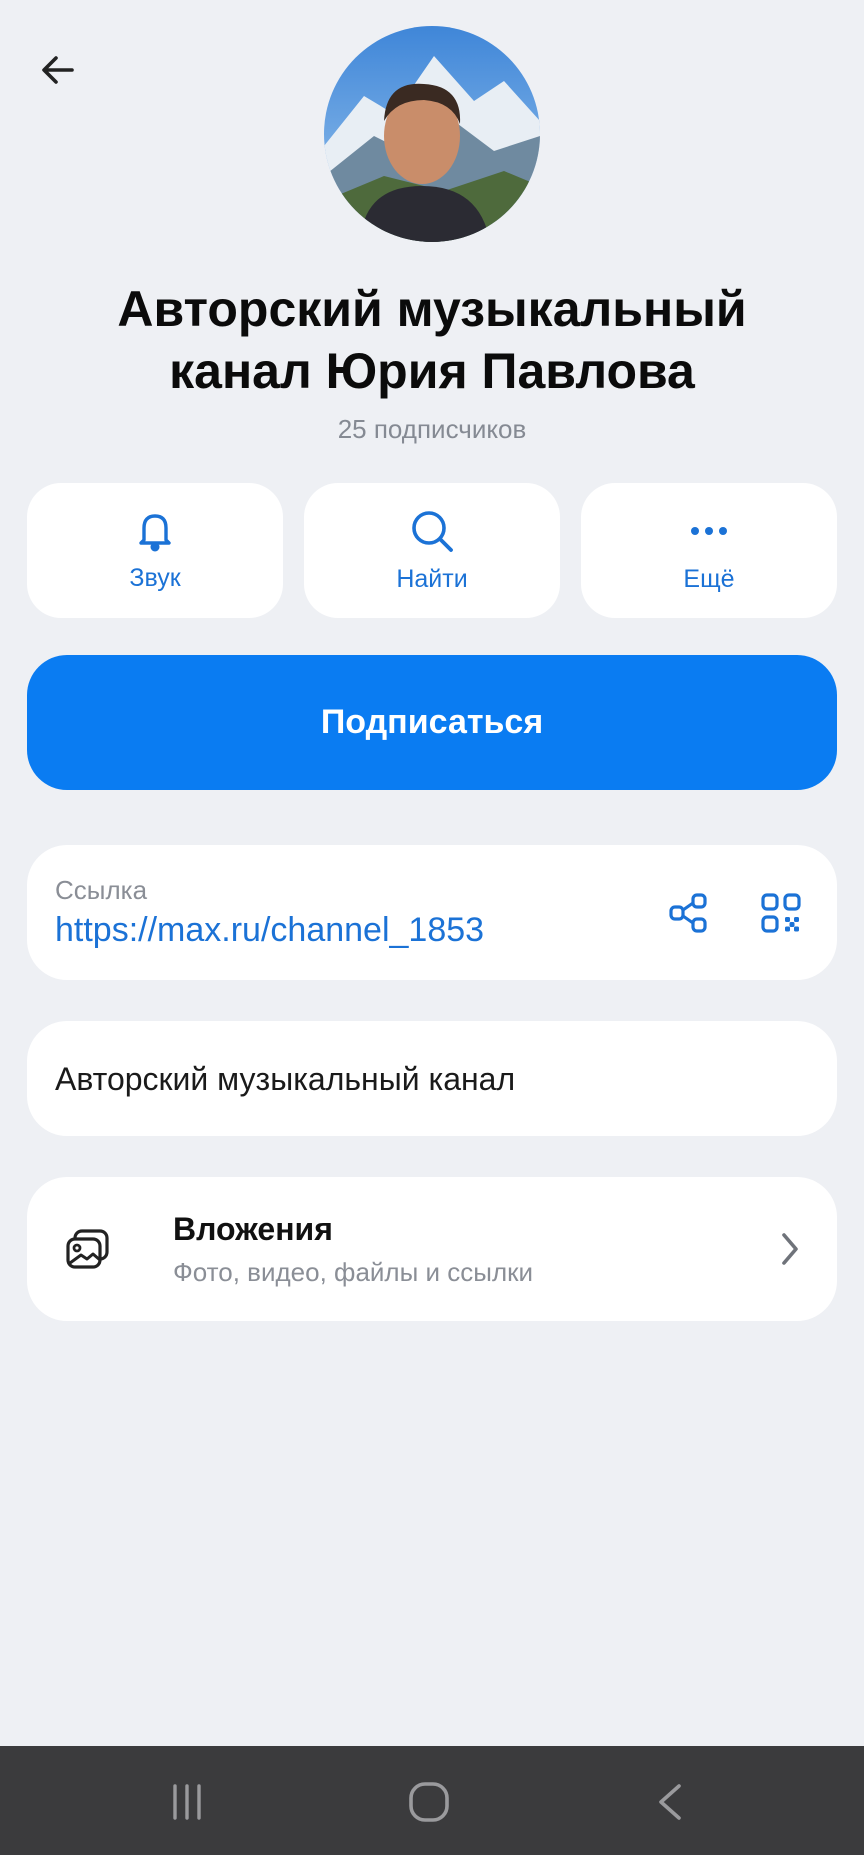 This screenshot has height=1855, width=864. I want to click on qr-code-icon, so click(781, 913).